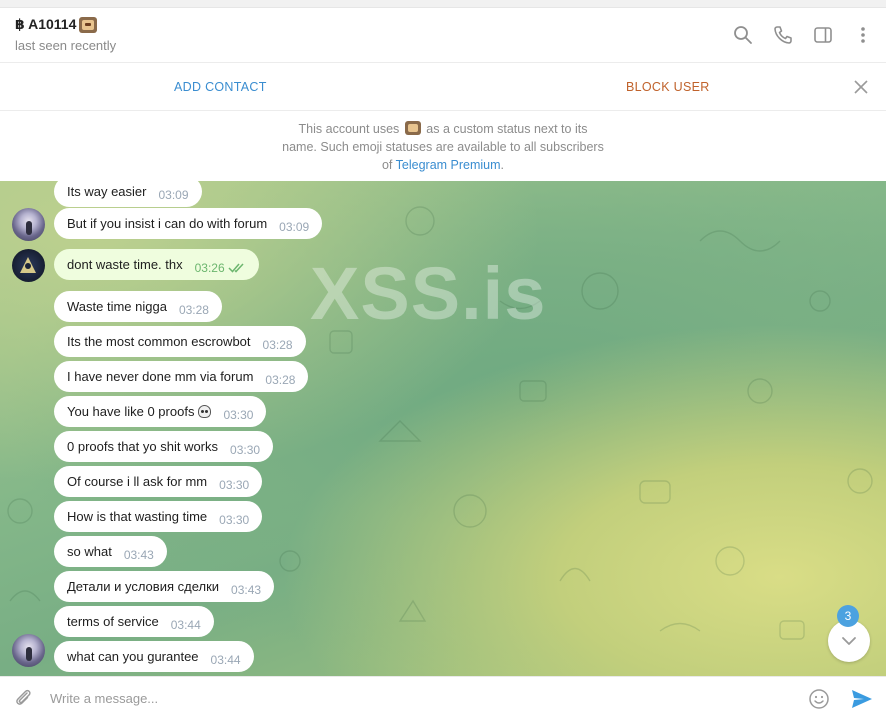 The image size is (886, 717). I want to click on message-bubble: Of course i ll ask for mm 03:30, so click(158, 481).